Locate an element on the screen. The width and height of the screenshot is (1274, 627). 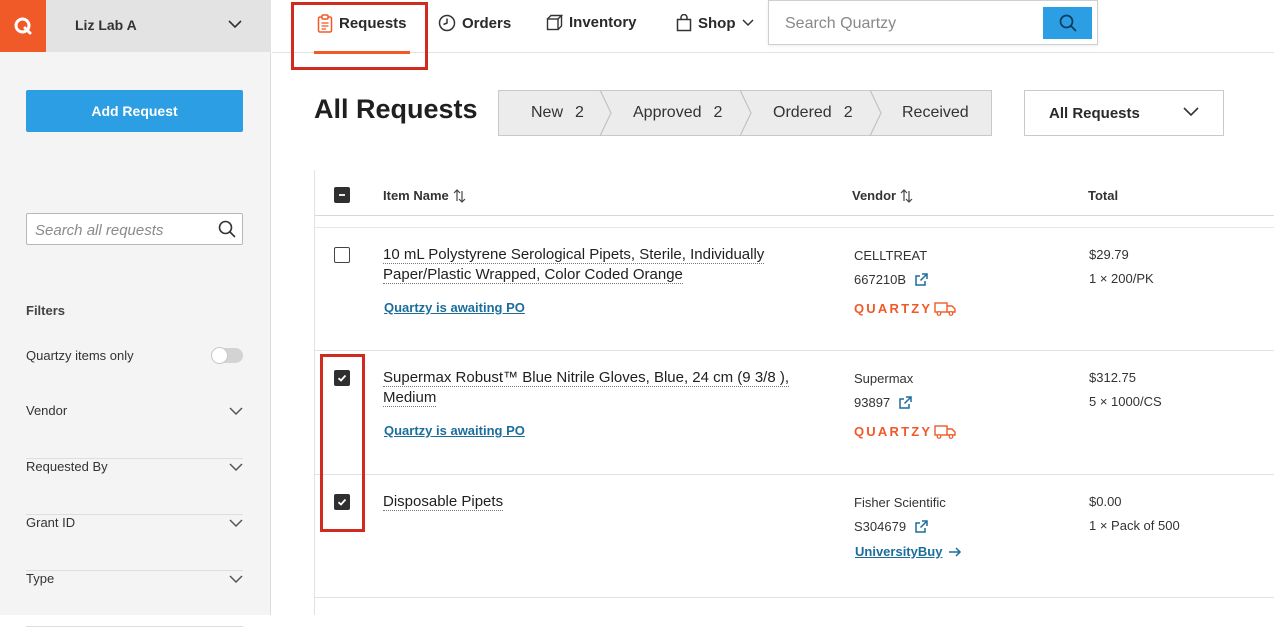
step-label: Received is located at coordinates (935, 112).